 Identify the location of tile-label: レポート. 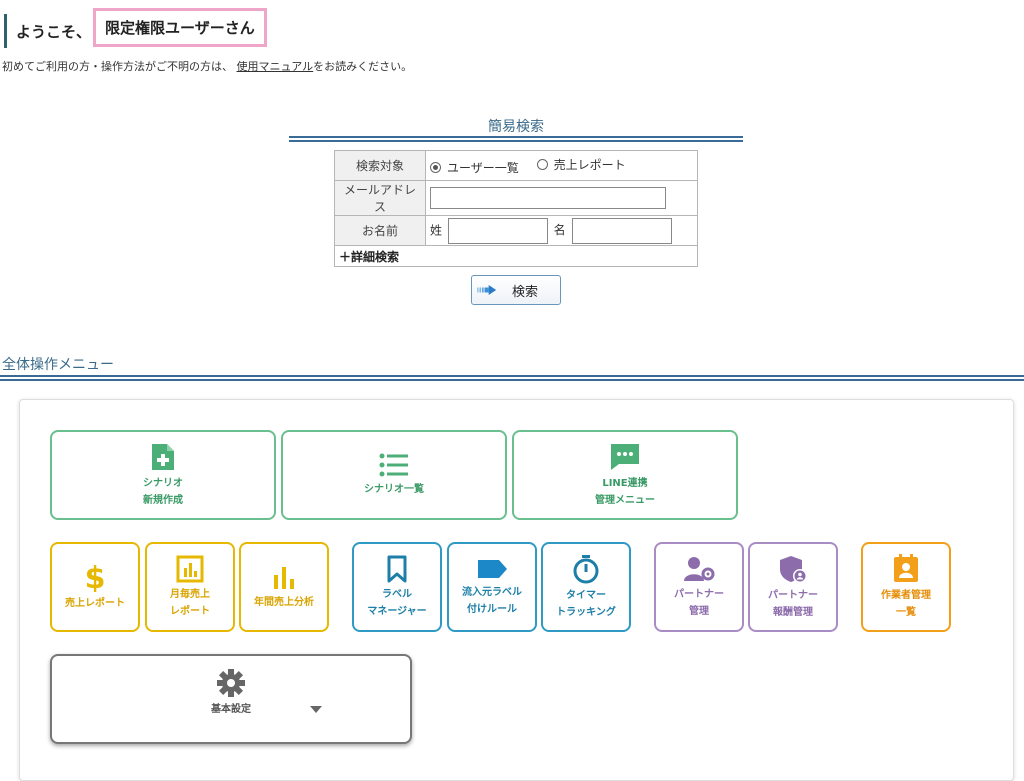
(190, 611).